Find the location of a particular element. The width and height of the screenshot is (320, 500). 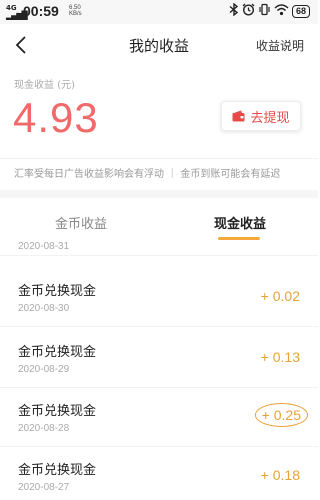

network-speed: 6.50 KB/s is located at coordinates (75, 11).